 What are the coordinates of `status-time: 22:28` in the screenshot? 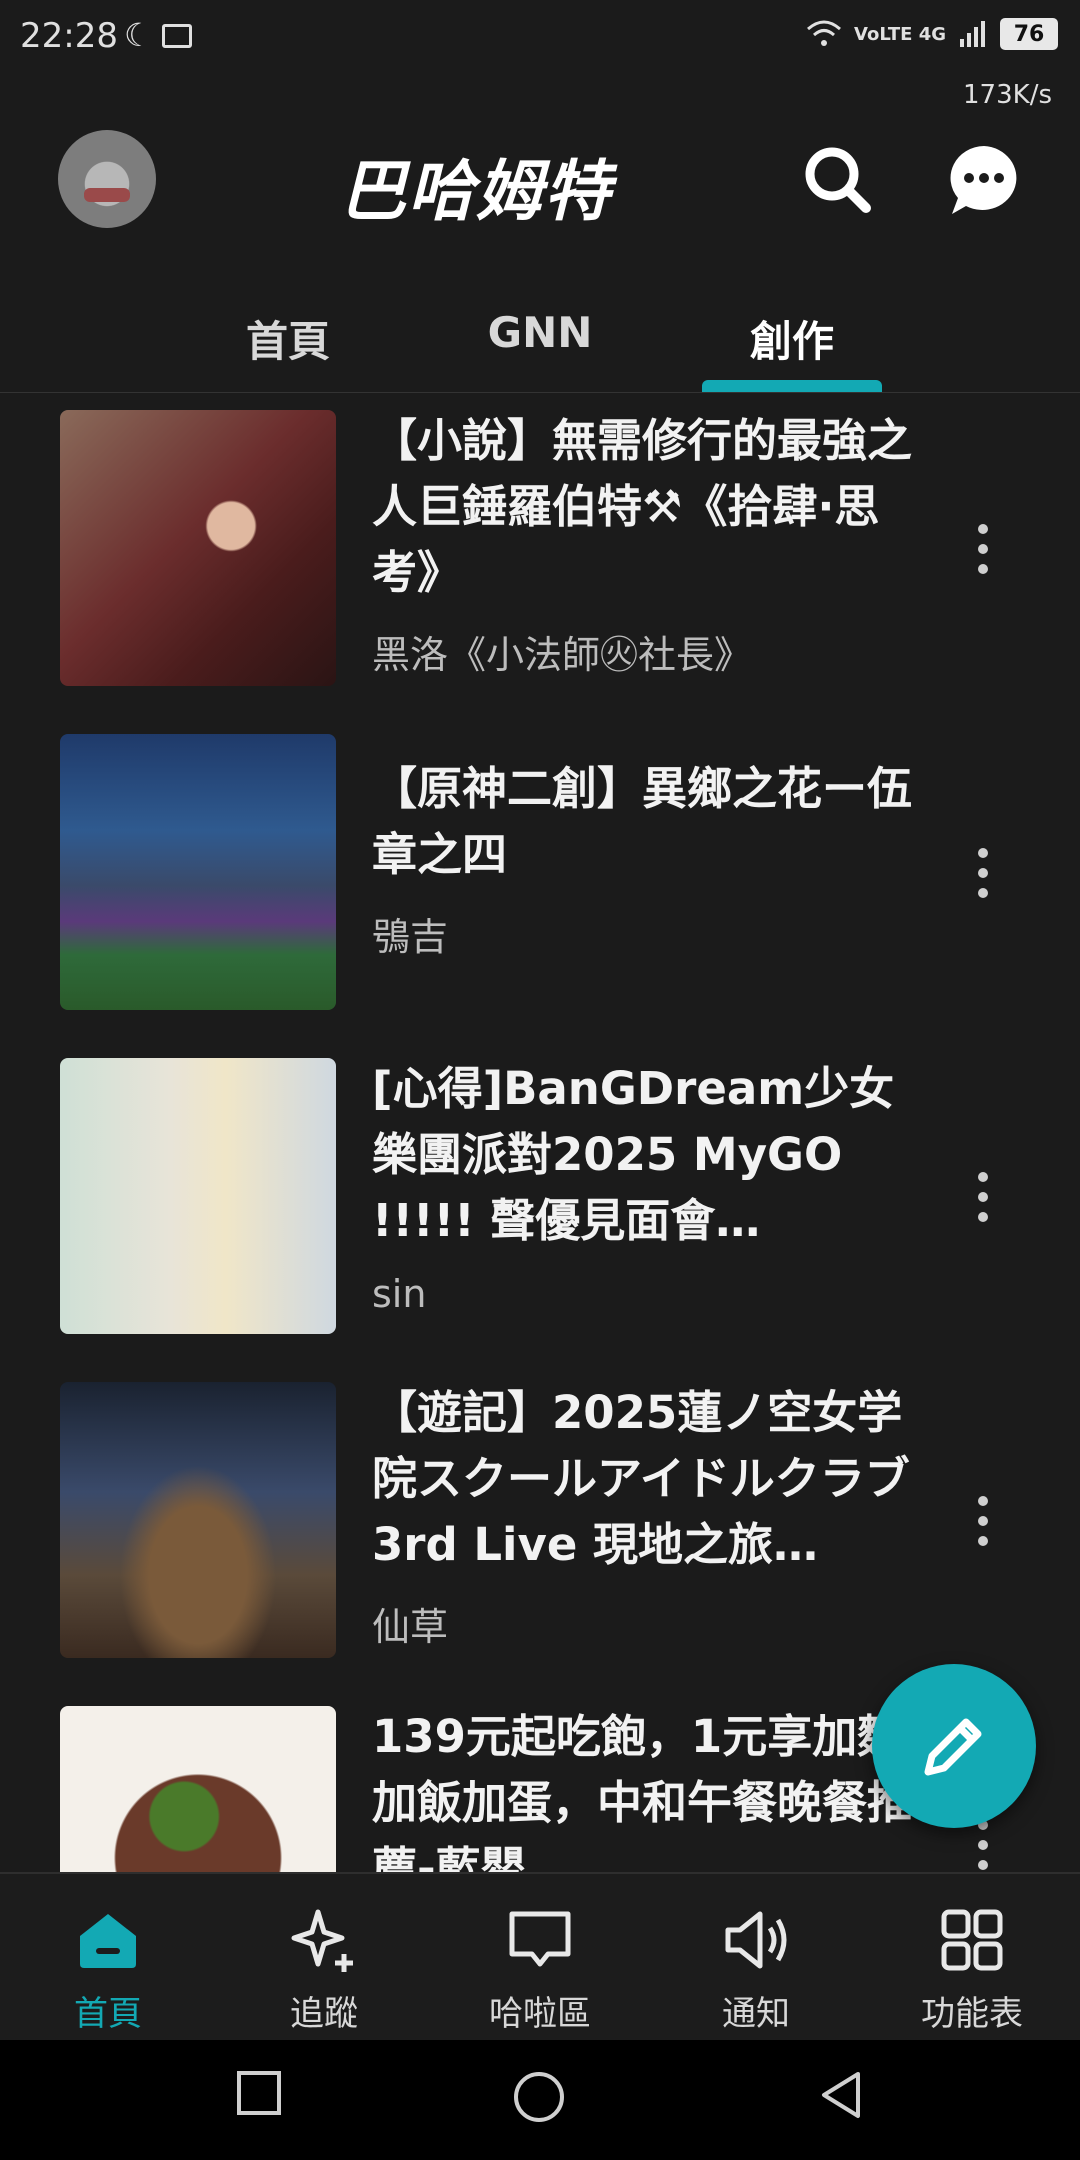 It's located at (69, 36).